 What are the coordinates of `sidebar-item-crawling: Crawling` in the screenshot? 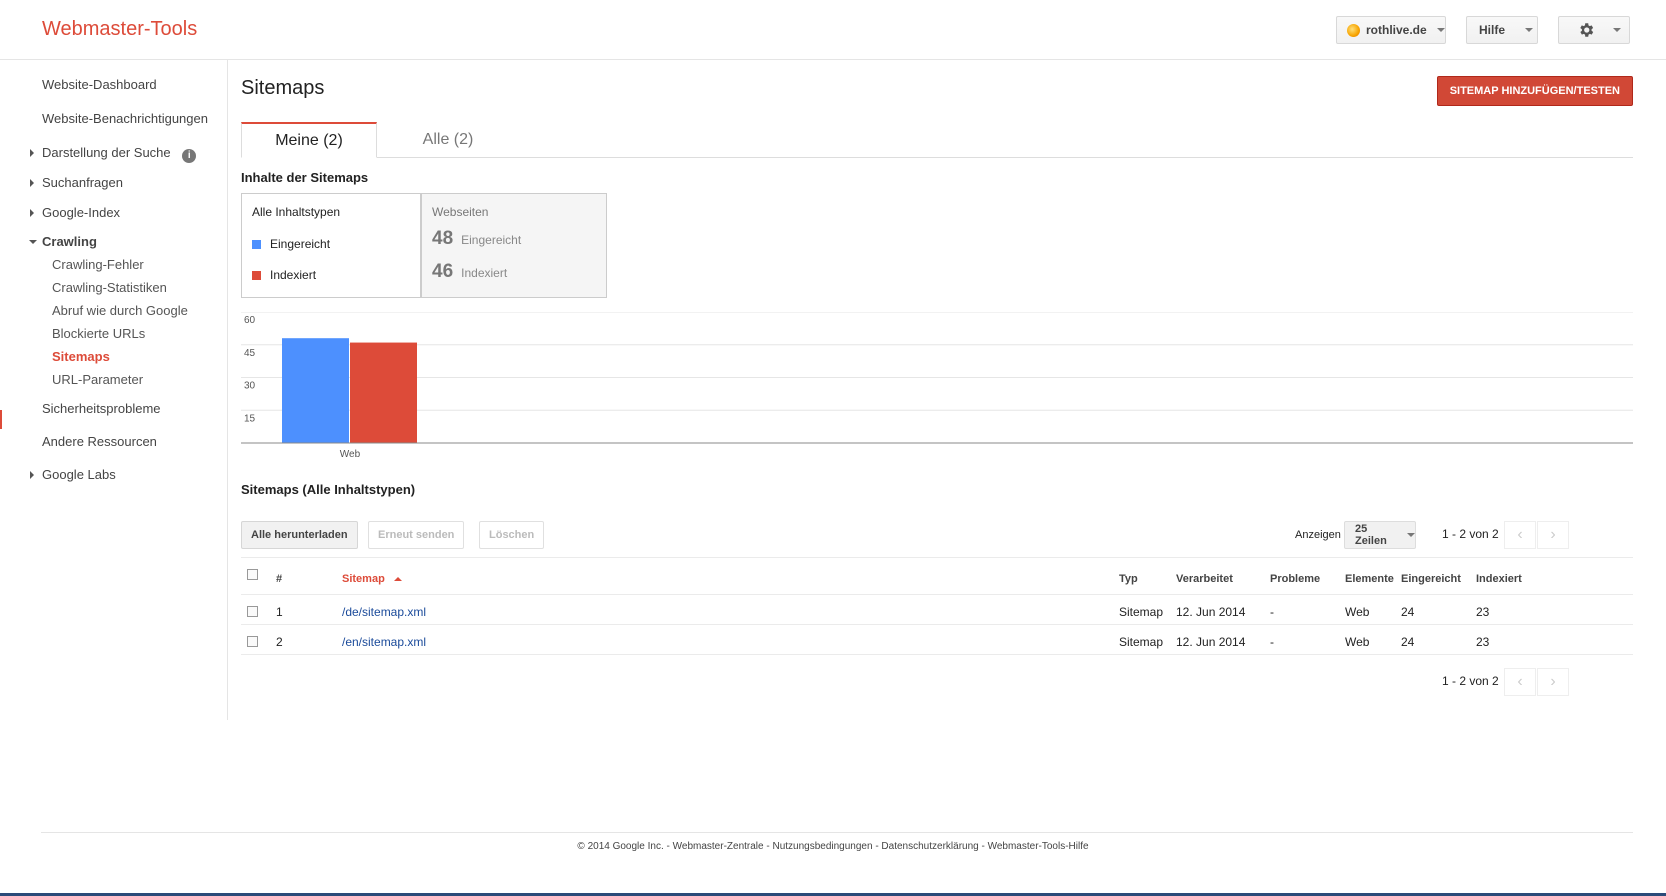 It's located at (63, 241).